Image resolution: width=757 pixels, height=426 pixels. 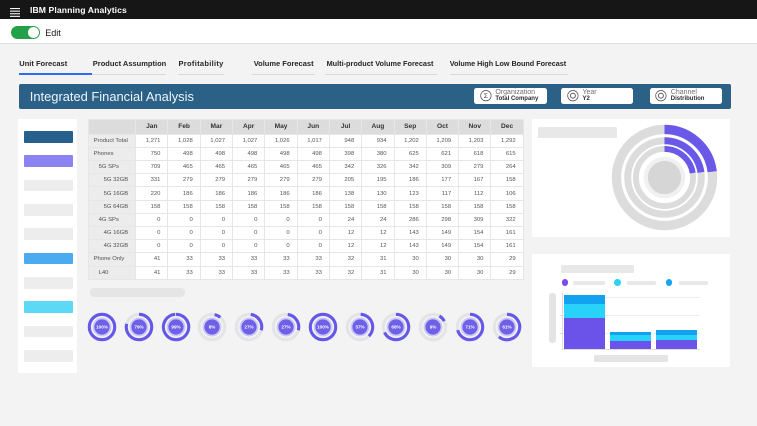 What do you see at coordinates (433, 327) in the screenshot?
I see `svg-text: 9%` at bounding box center [433, 327].